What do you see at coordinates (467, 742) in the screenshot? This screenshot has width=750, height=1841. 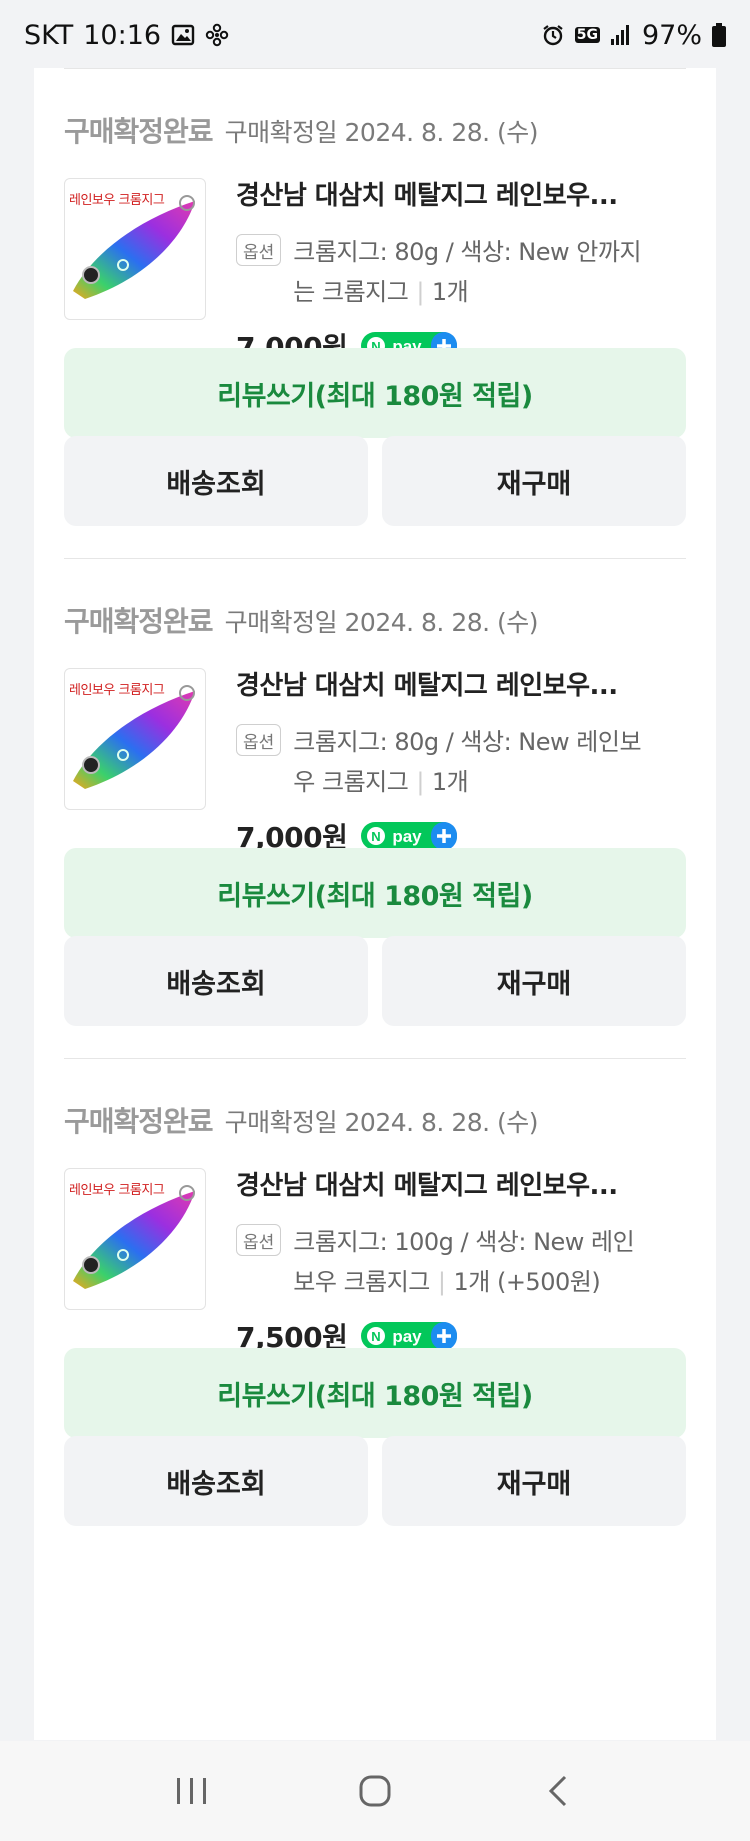 I see `option-line: 크롬지그: 80g / 색상: New 레인보` at bounding box center [467, 742].